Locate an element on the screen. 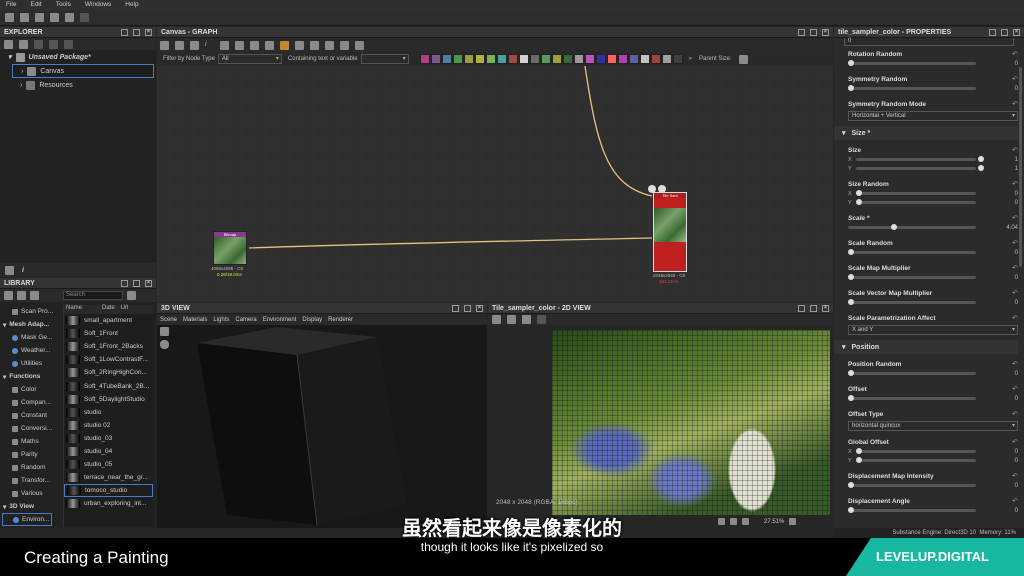 The width and height of the screenshot is (1024, 576). graph-icon is located at coordinates (8, 44).